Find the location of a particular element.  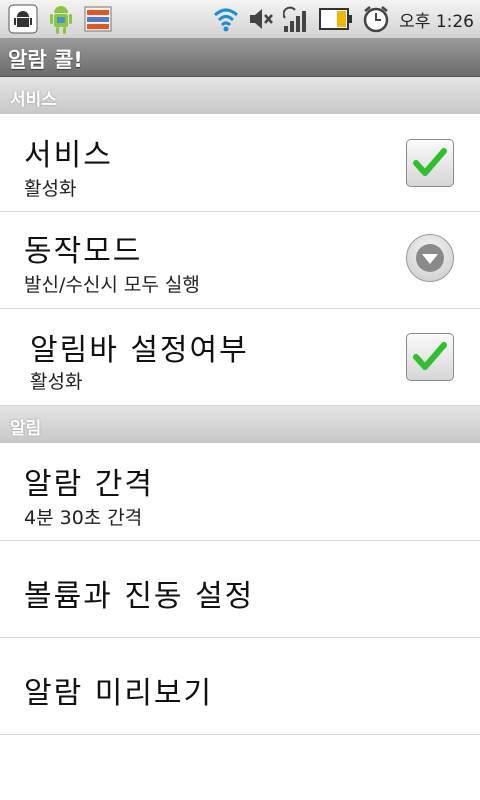

app-title: 알람 콜! is located at coordinates (45, 60).